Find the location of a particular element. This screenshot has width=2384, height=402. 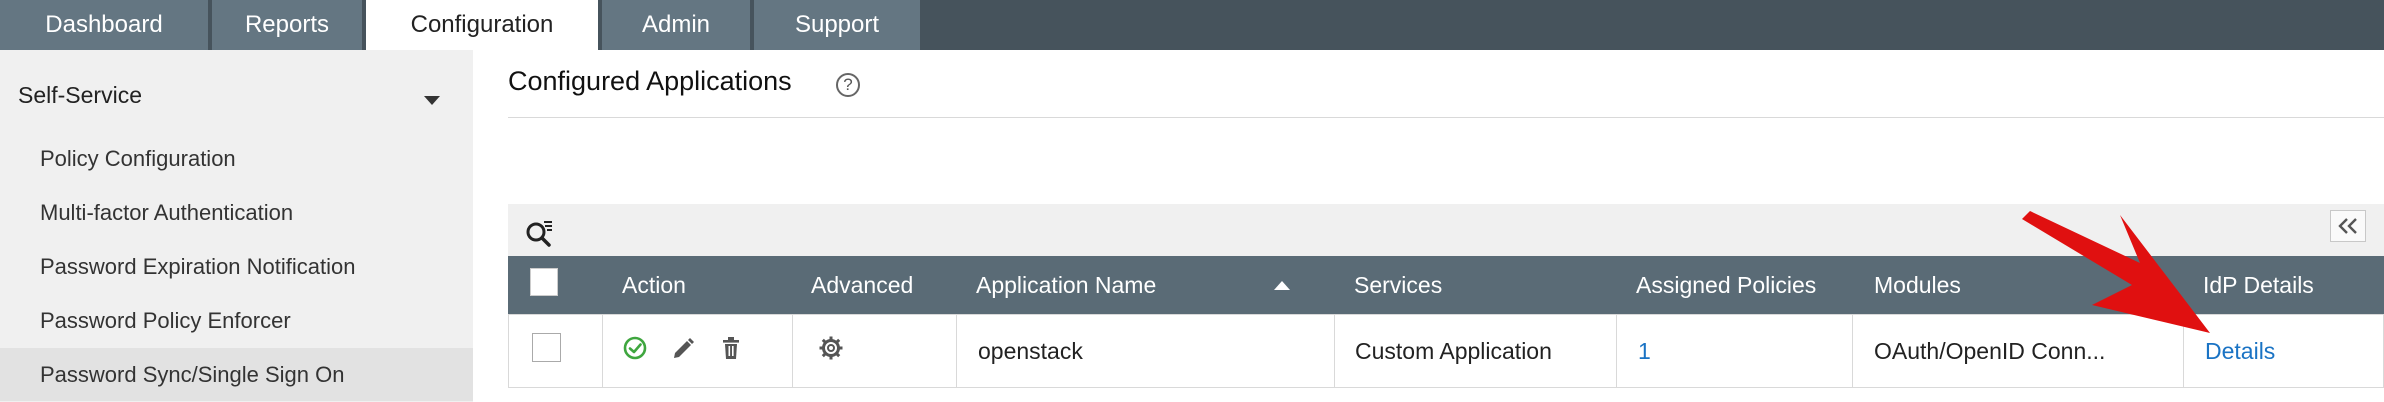

column-header-services: Services is located at coordinates (1398, 284).